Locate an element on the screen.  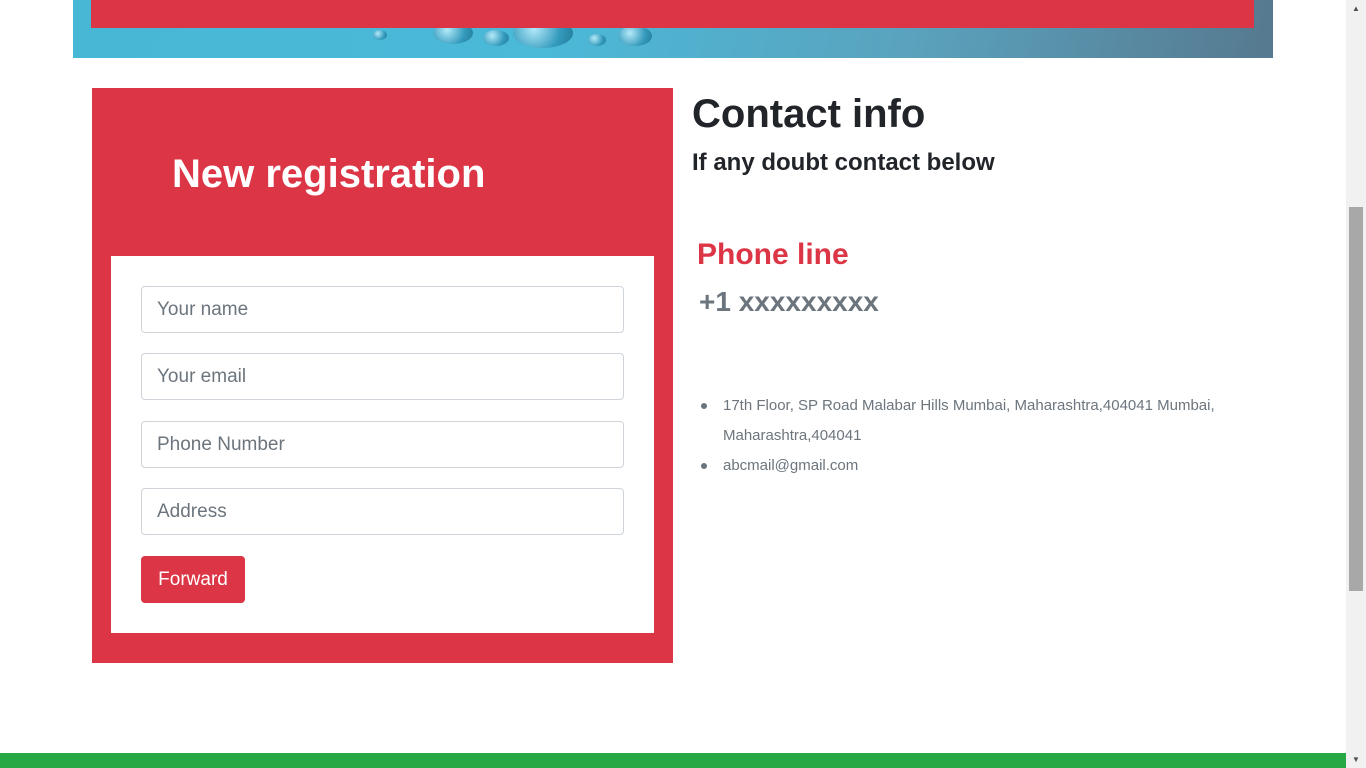
footer-bar is located at coordinates (673, 760).